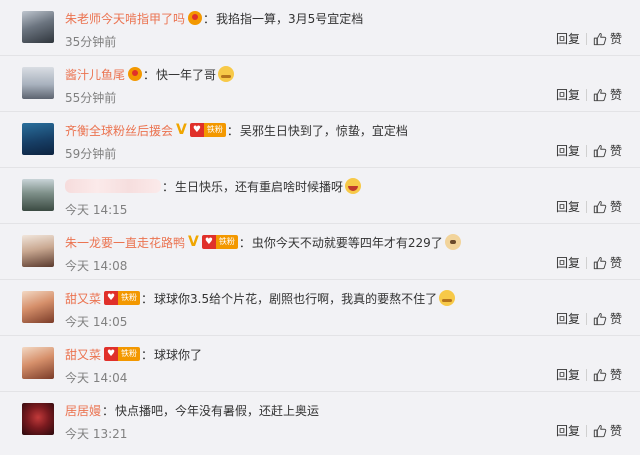 Image resolution: width=640 pixels, height=455 pixels. Describe the element at coordinates (353, 186) in the screenshot. I see `laughing-emoji-icon` at that location.